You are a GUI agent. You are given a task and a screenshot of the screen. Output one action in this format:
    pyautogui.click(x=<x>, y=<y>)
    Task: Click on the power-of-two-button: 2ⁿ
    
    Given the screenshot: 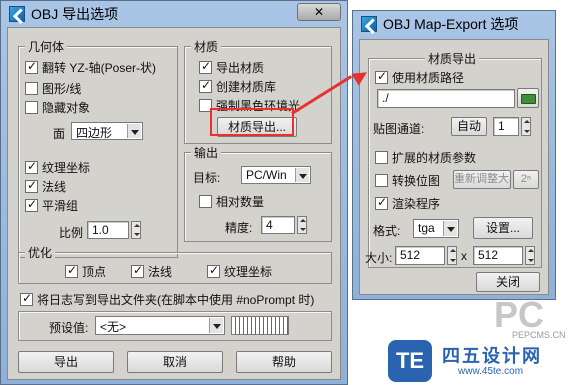 What is the action you would take?
    pyautogui.click(x=526, y=179)
    